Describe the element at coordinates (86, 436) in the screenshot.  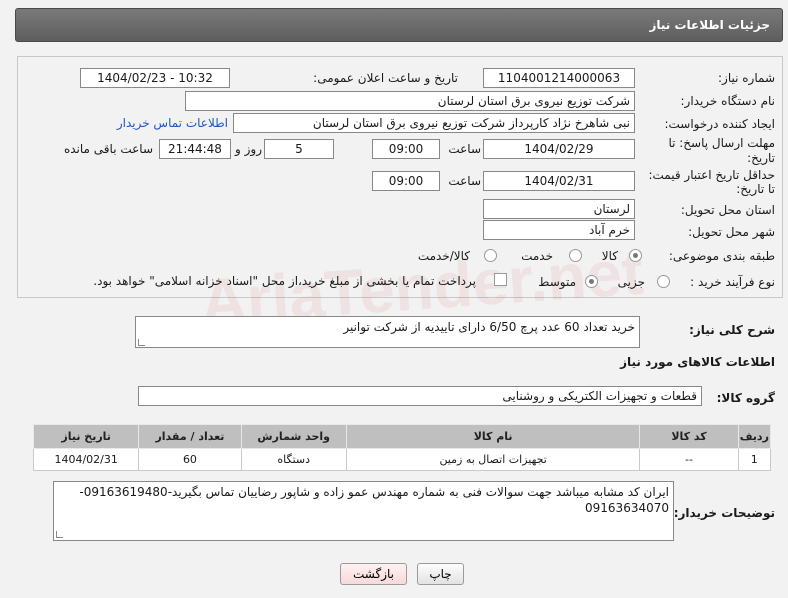
I see `col-need-date: تاریخ نیاز` at that location.